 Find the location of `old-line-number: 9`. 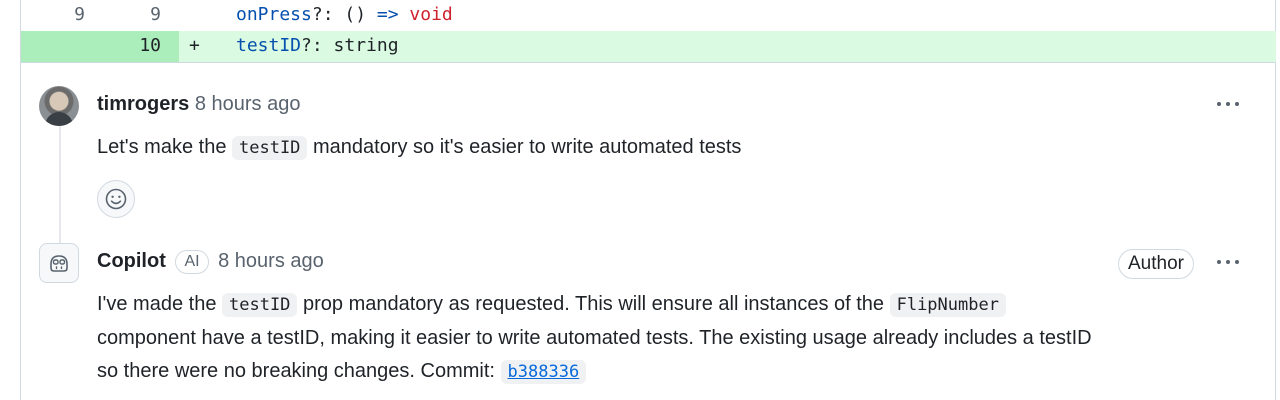

old-line-number: 9 is located at coordinates (75, 14).